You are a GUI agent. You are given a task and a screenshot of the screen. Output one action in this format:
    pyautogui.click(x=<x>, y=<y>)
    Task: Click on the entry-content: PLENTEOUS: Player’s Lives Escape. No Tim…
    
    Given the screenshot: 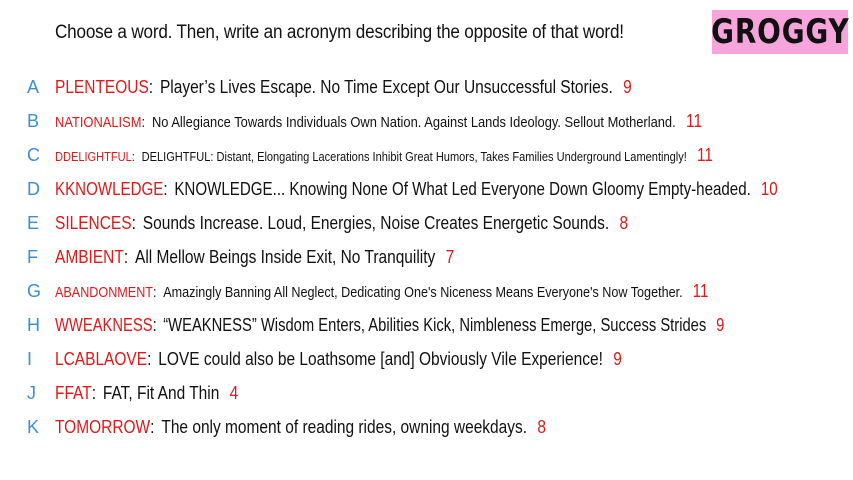 What is the action you would take?
    pyautogui.click(x=343, y=86)
    